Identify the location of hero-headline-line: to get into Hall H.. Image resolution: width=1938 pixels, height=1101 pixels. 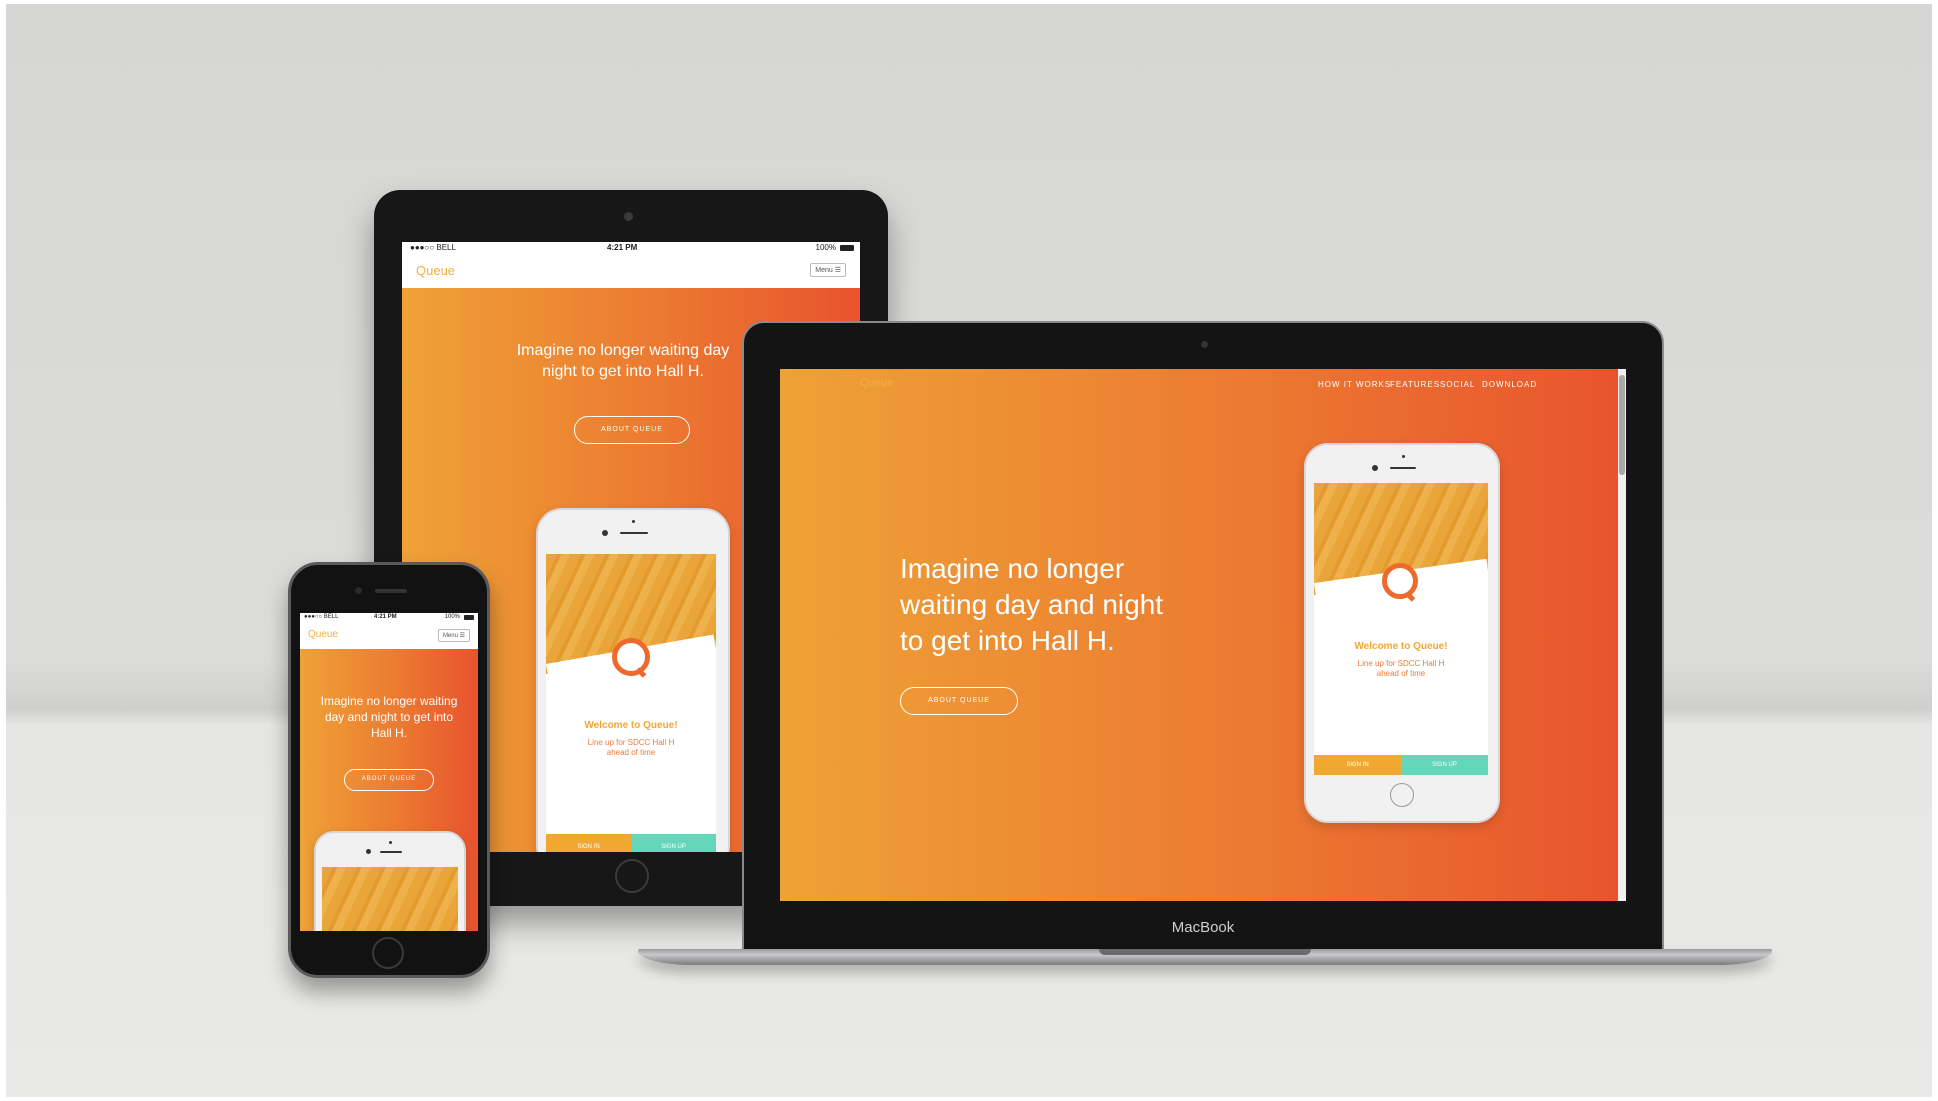
(1007, 640).